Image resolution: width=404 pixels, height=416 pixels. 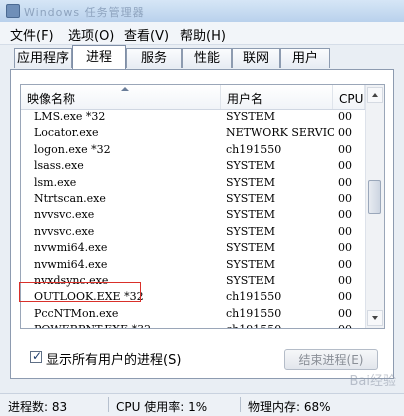 I want to click on checkbox-box: ✓, so click(x=36, y=356).